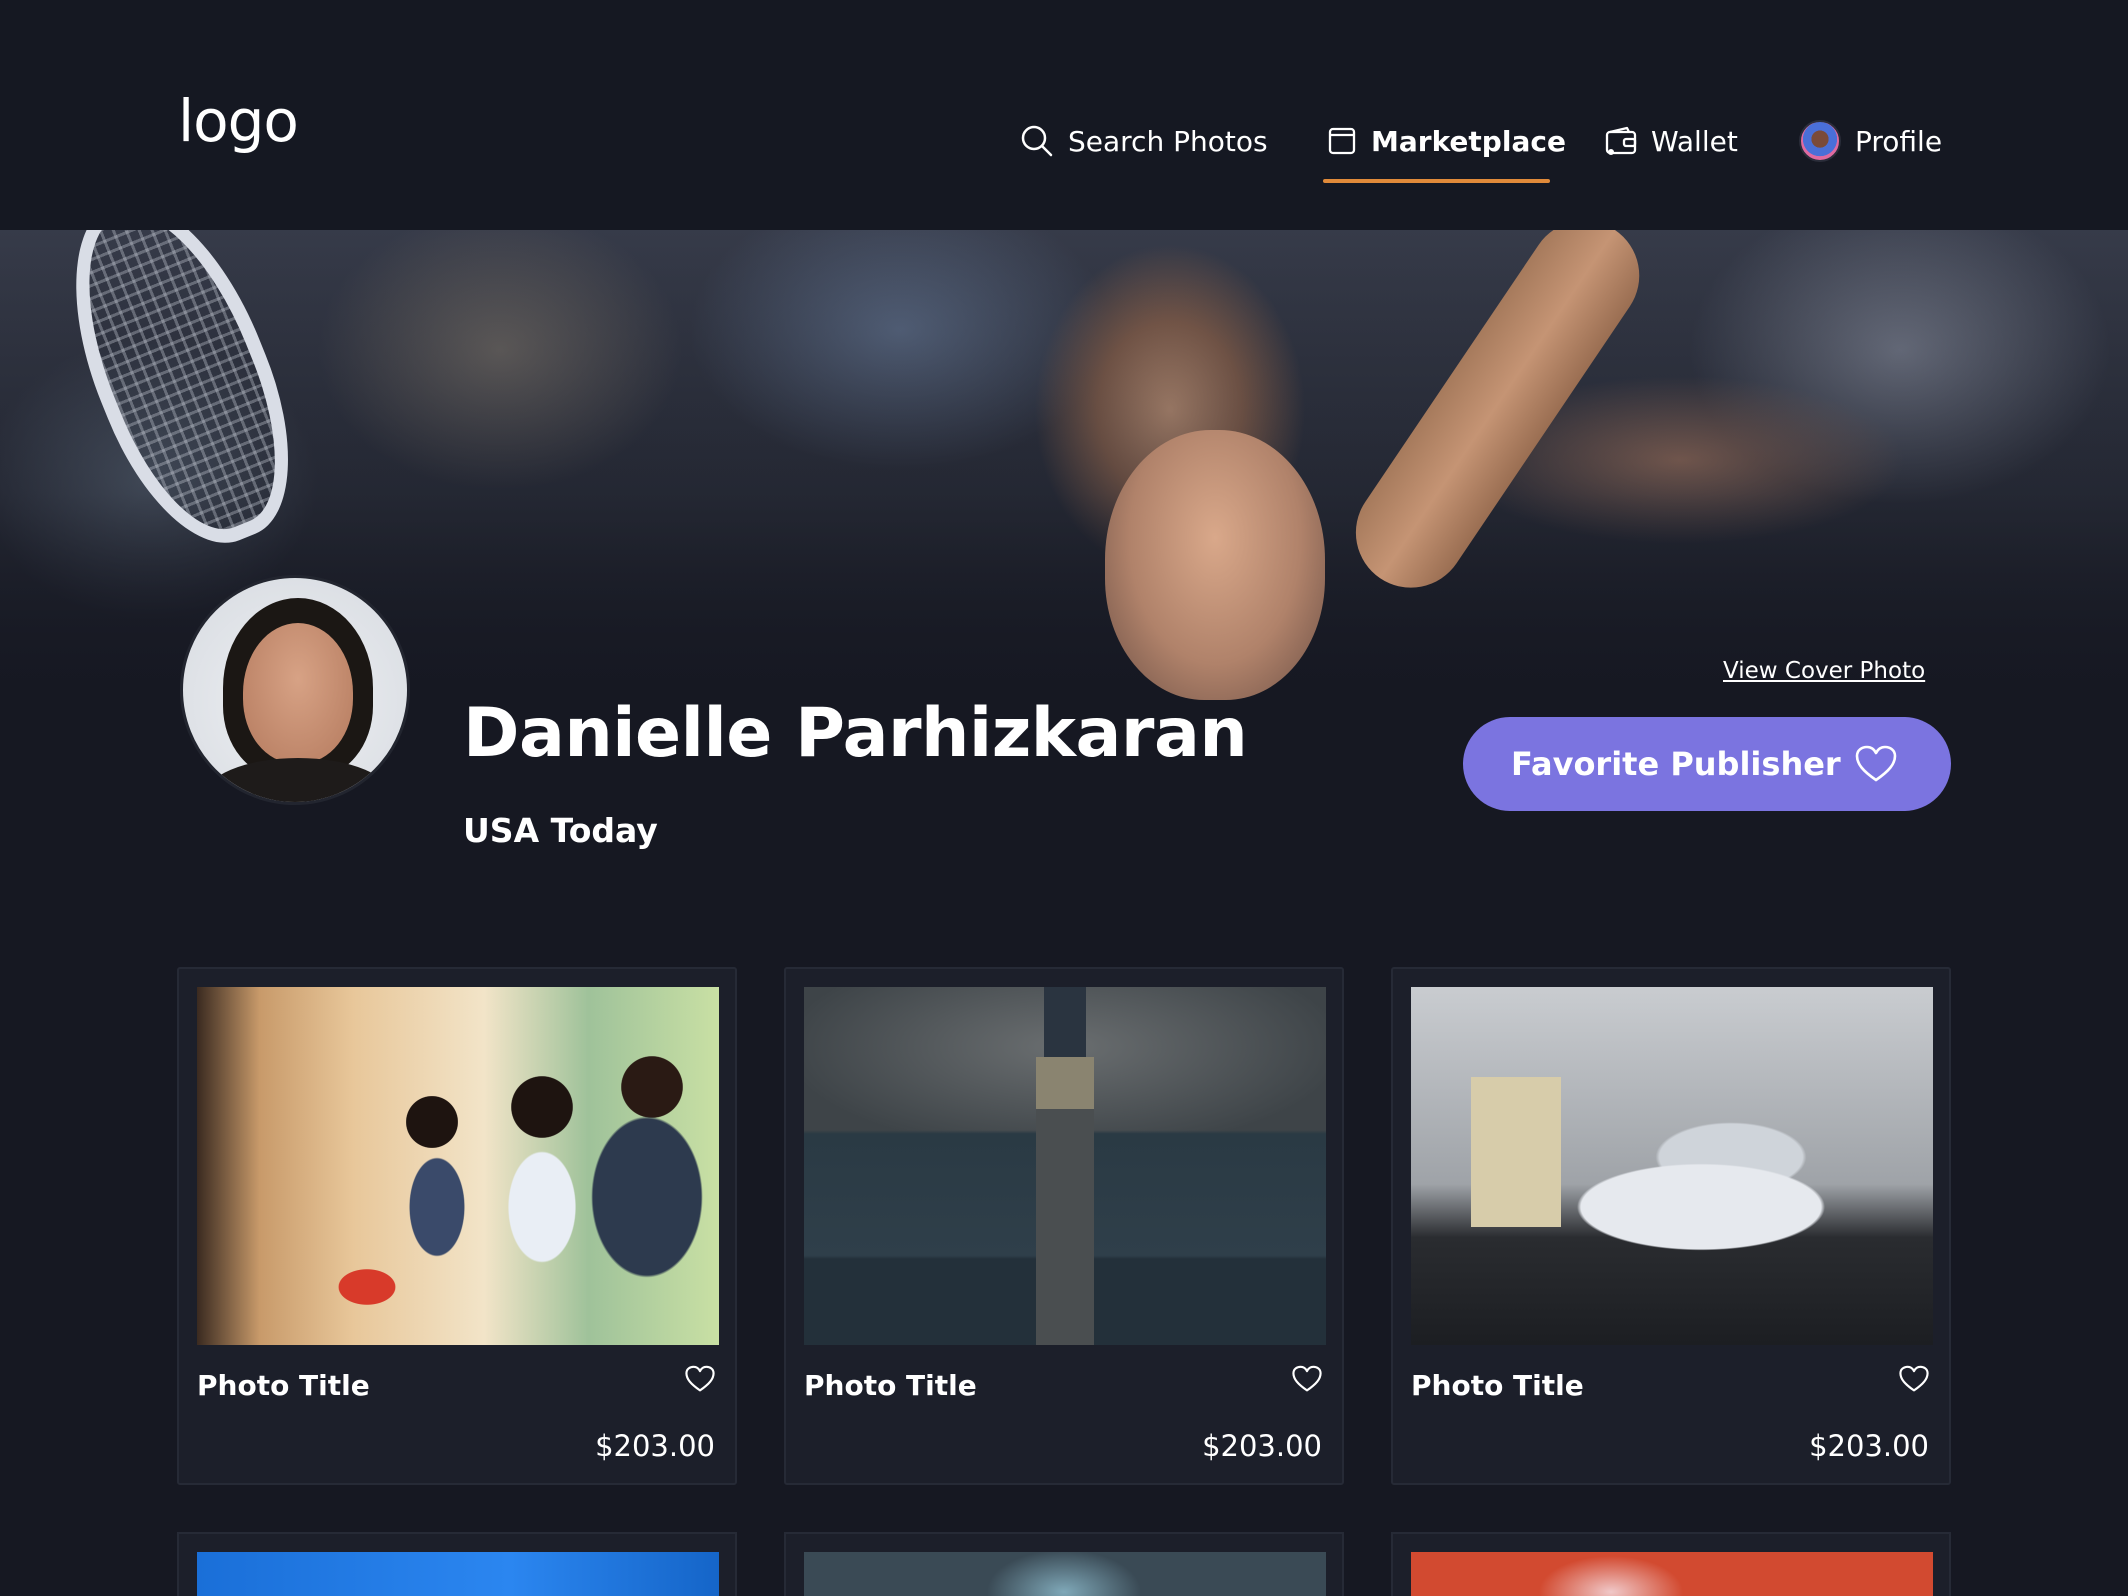 This screenshot has width=2128, height=1596. I want to click on marketplace-icon, so click(1342, 141).